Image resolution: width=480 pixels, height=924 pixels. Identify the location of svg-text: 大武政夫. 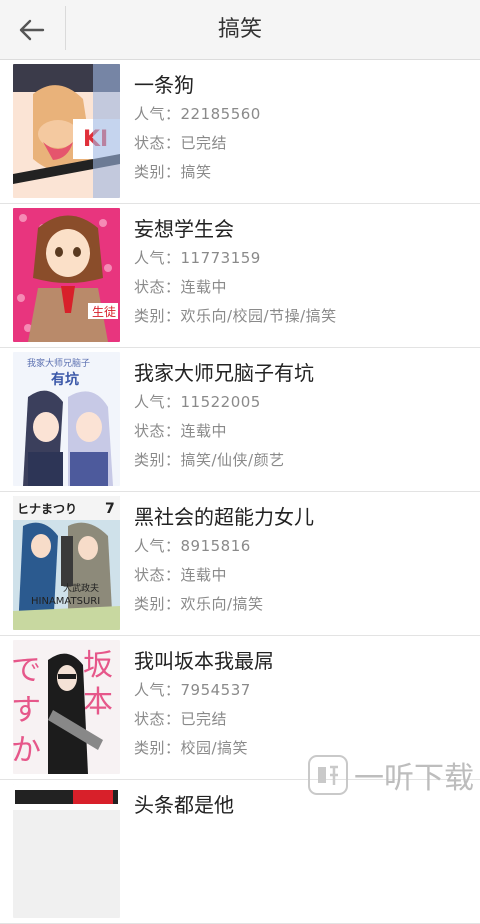
(81, 588).